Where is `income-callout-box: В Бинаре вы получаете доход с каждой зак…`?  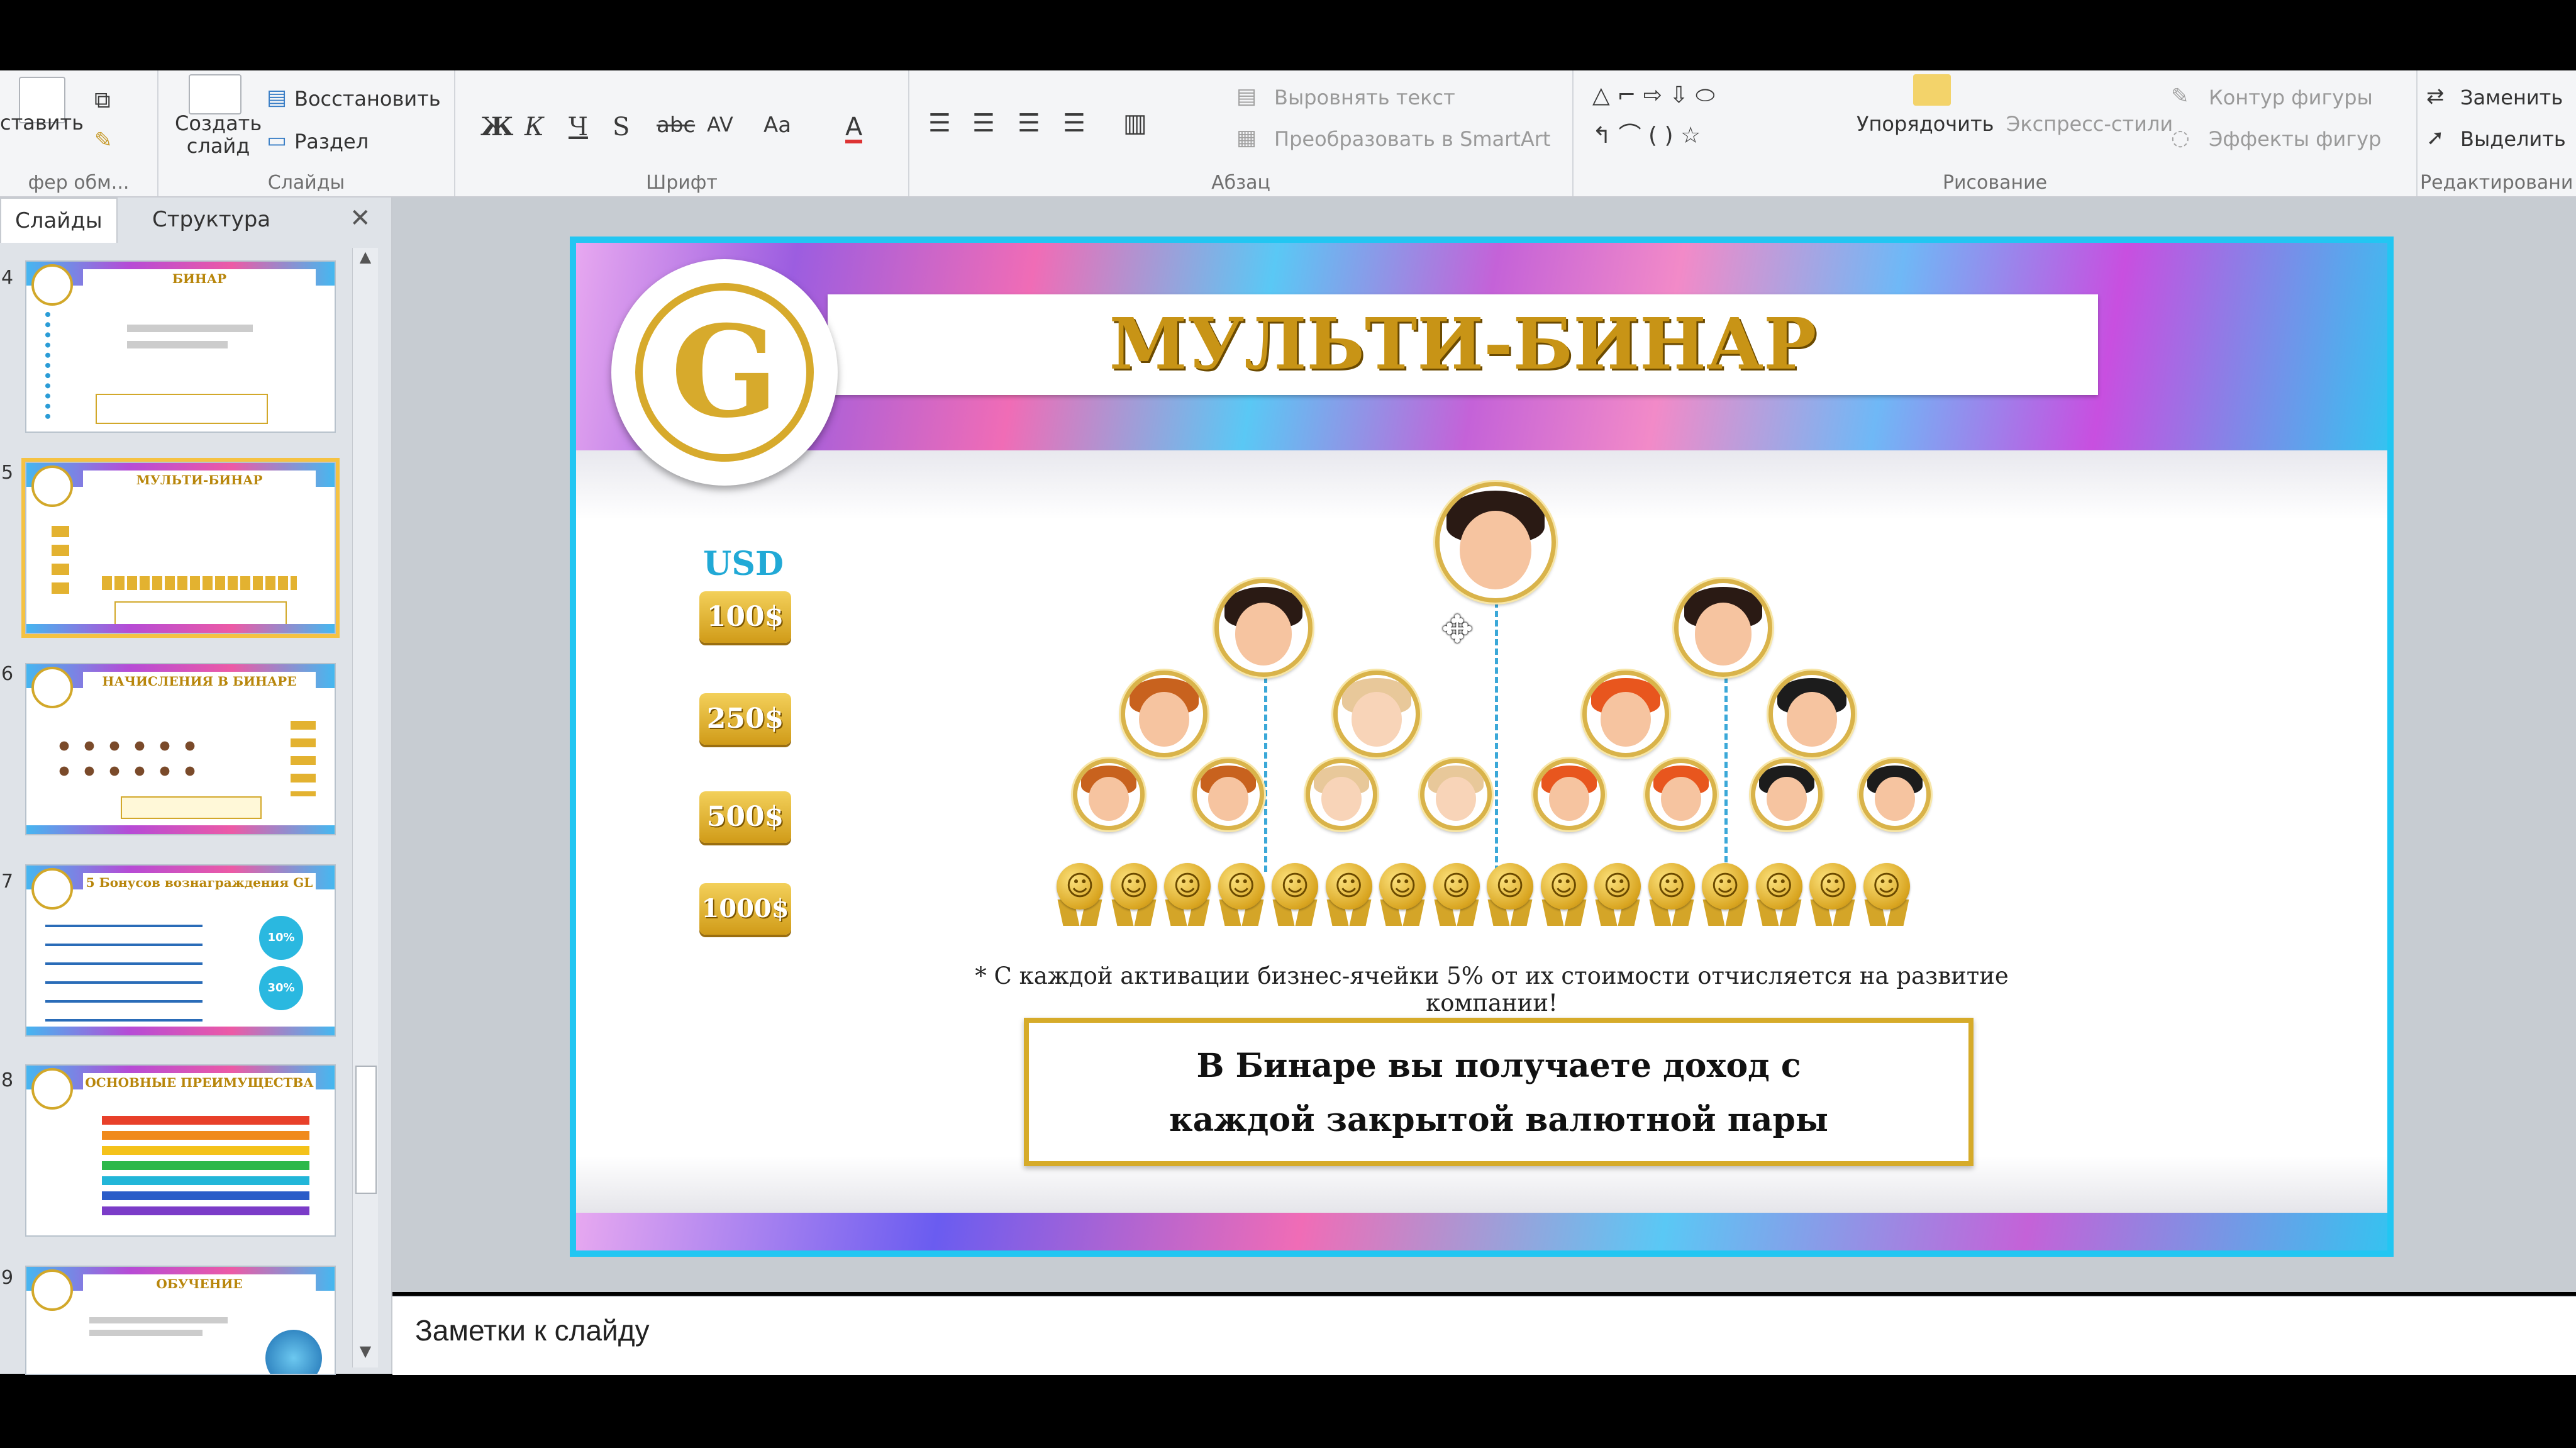 income-callout-box: В Бинаре вы получаете доход с каждой зак… is located at coordinates (1499, 1092).